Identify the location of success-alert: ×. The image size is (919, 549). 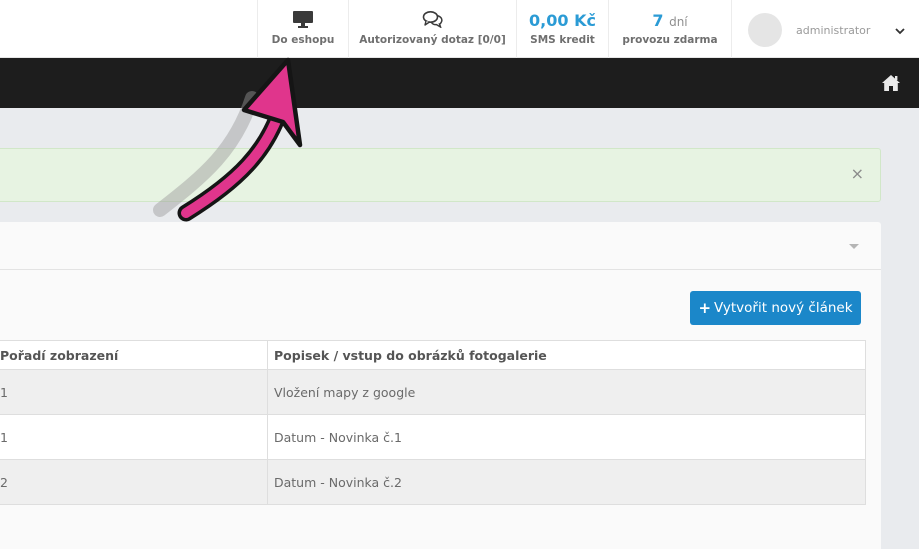
(440, 175).